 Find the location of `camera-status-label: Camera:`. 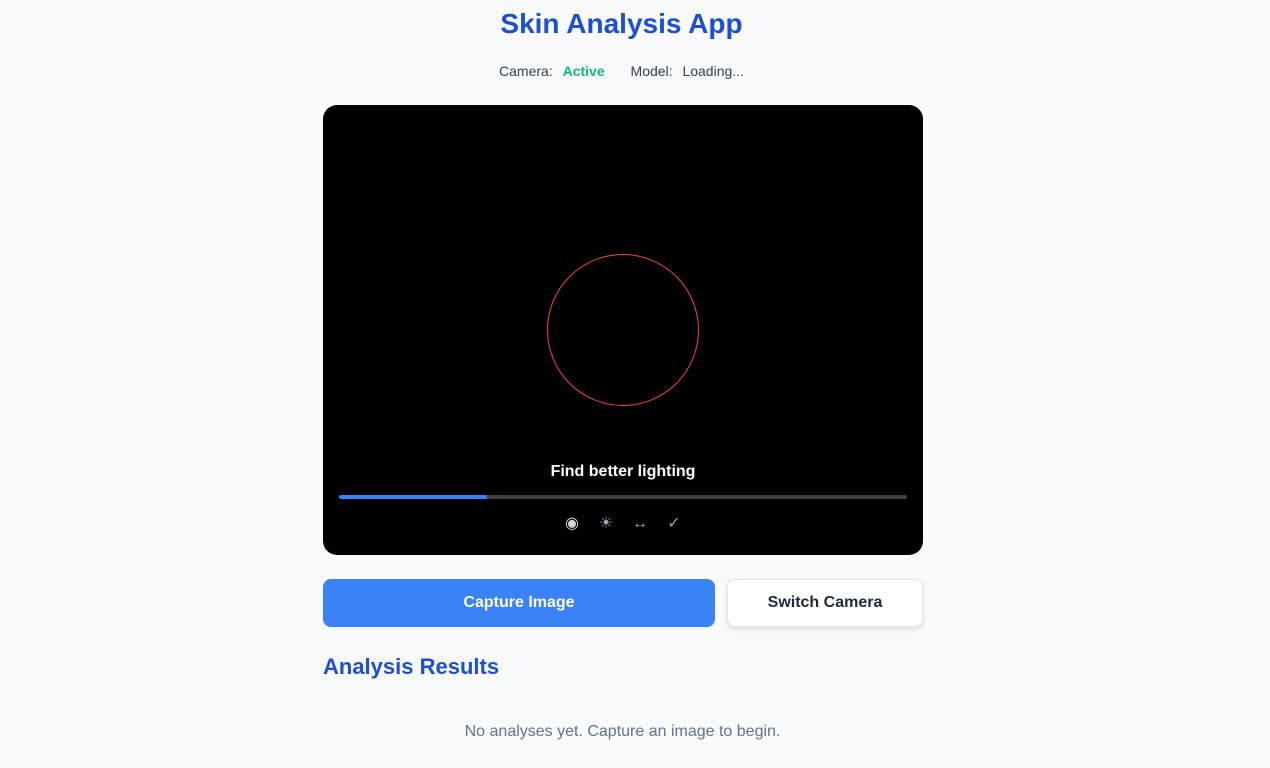

camera-status-label: Camera: is located at coordinates (526, 71).